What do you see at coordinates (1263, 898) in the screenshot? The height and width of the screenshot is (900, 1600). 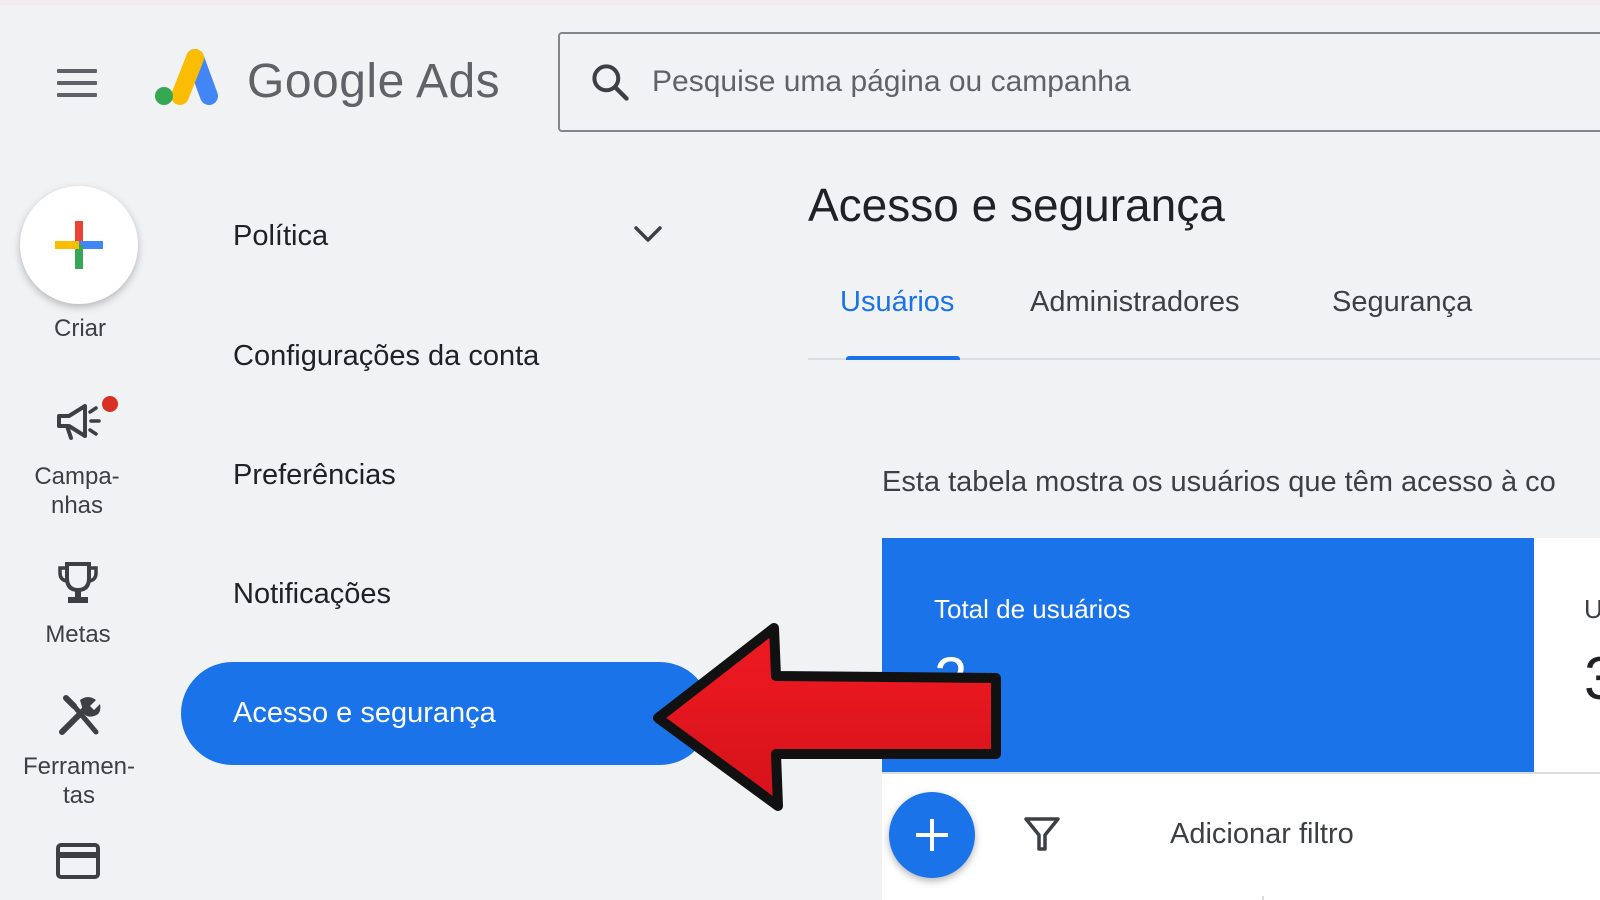 I see `divider` at bounding box center [1263, 898].